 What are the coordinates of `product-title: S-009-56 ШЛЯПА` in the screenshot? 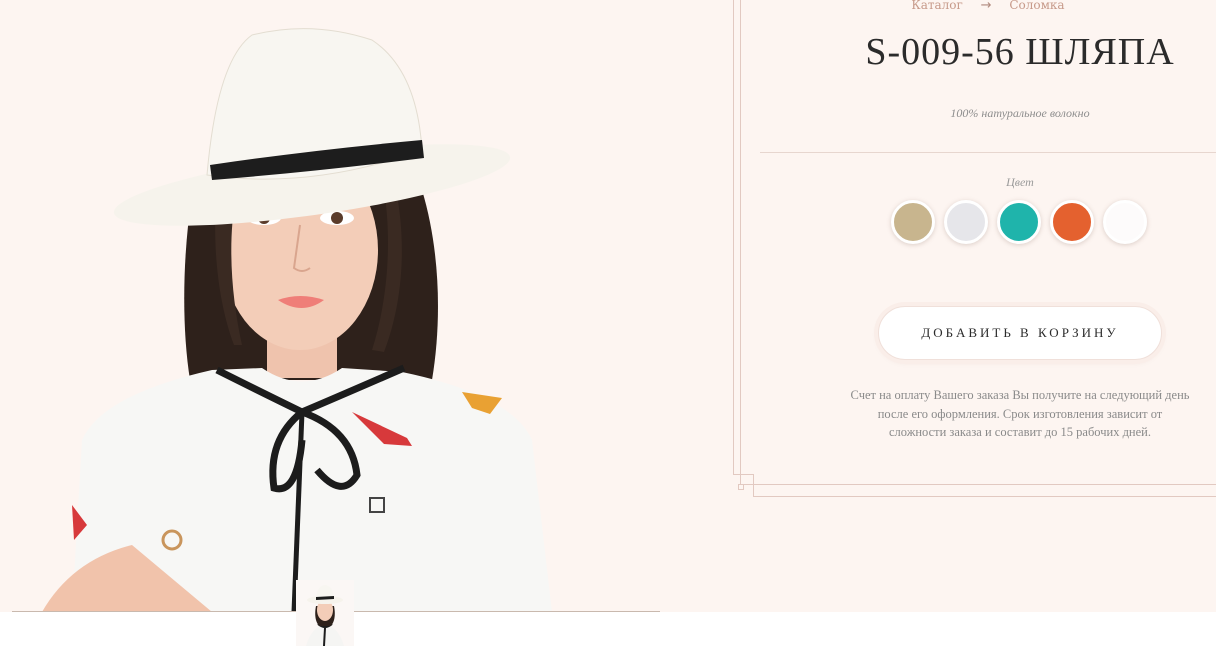 It's located at (1020, 52).